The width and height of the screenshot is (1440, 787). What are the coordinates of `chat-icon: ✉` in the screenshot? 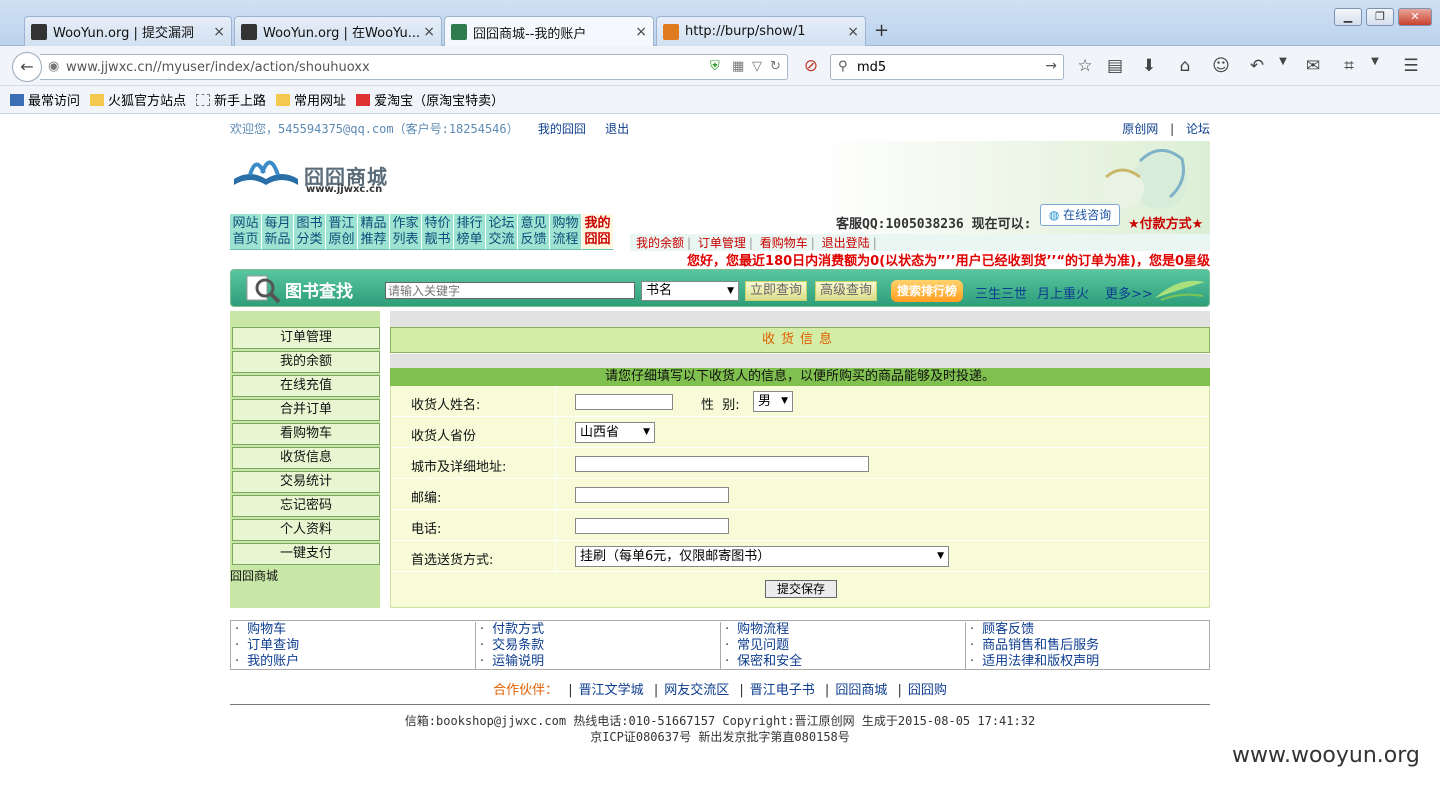 It's located at (1313, 66).